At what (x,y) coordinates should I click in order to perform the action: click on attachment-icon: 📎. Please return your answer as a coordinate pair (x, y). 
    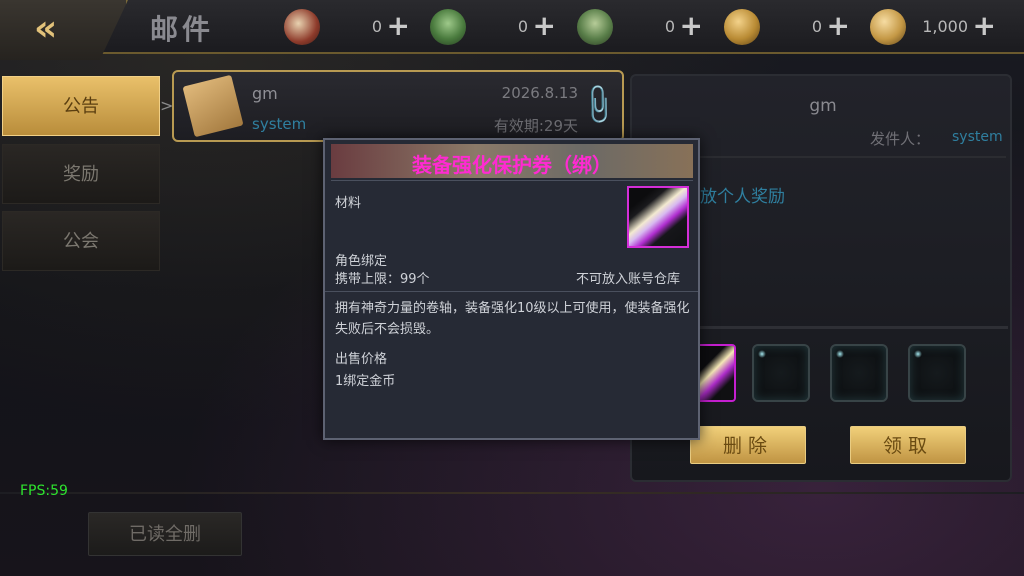
    Looking at the image, I should click on (598, 104).